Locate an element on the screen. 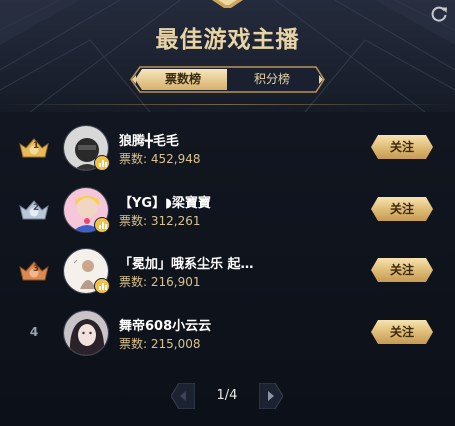 The width and height of the screenshot is (455, 426). vote-count: 票数: 215,008 is located at coordinates (160, 343).